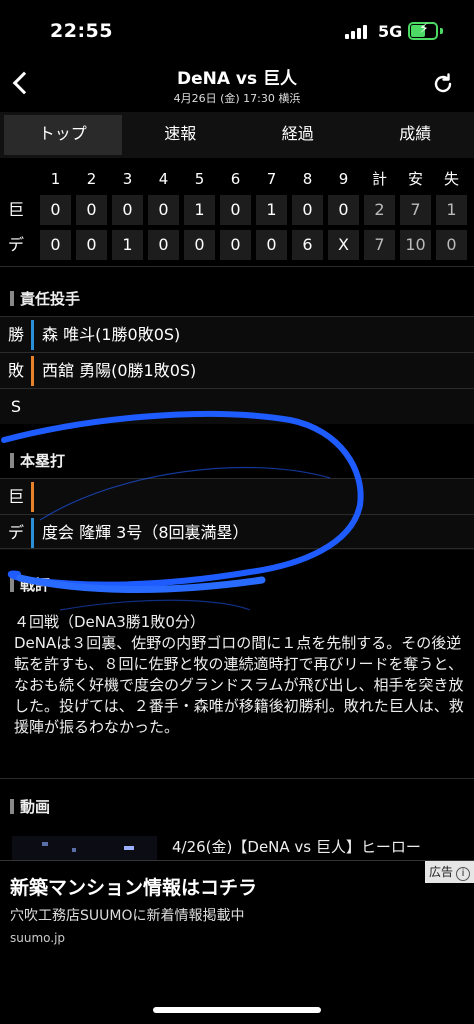  What do you see at coordinates (379, 179) in the screenshot?
I see `inning-header: 計` at bounding box center [379, 179].